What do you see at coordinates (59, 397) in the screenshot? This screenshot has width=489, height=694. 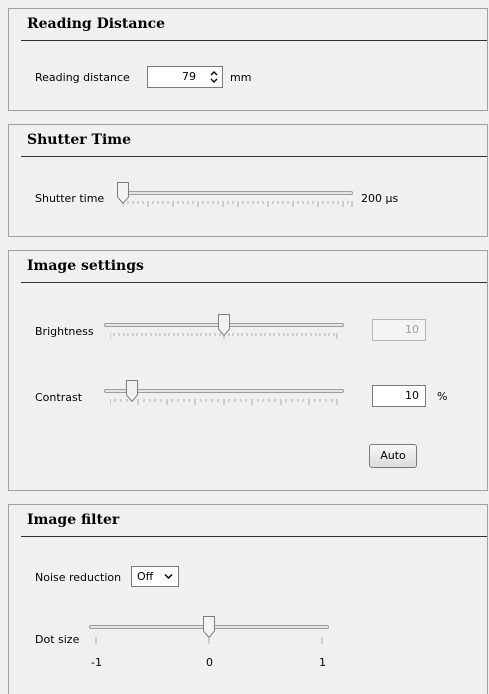 I see `contrast-label: Contrast` at bounding box center [59, 397].